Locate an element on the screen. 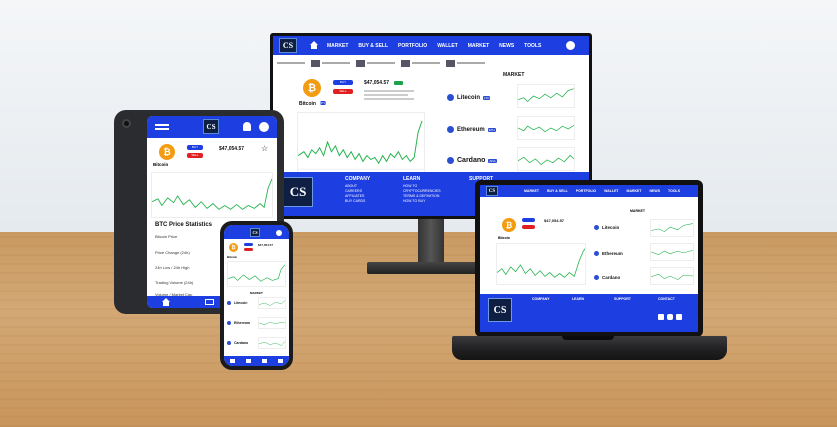 This screenshot has height=427, width=837. tablet-camera is located at coordinates (126, 123).